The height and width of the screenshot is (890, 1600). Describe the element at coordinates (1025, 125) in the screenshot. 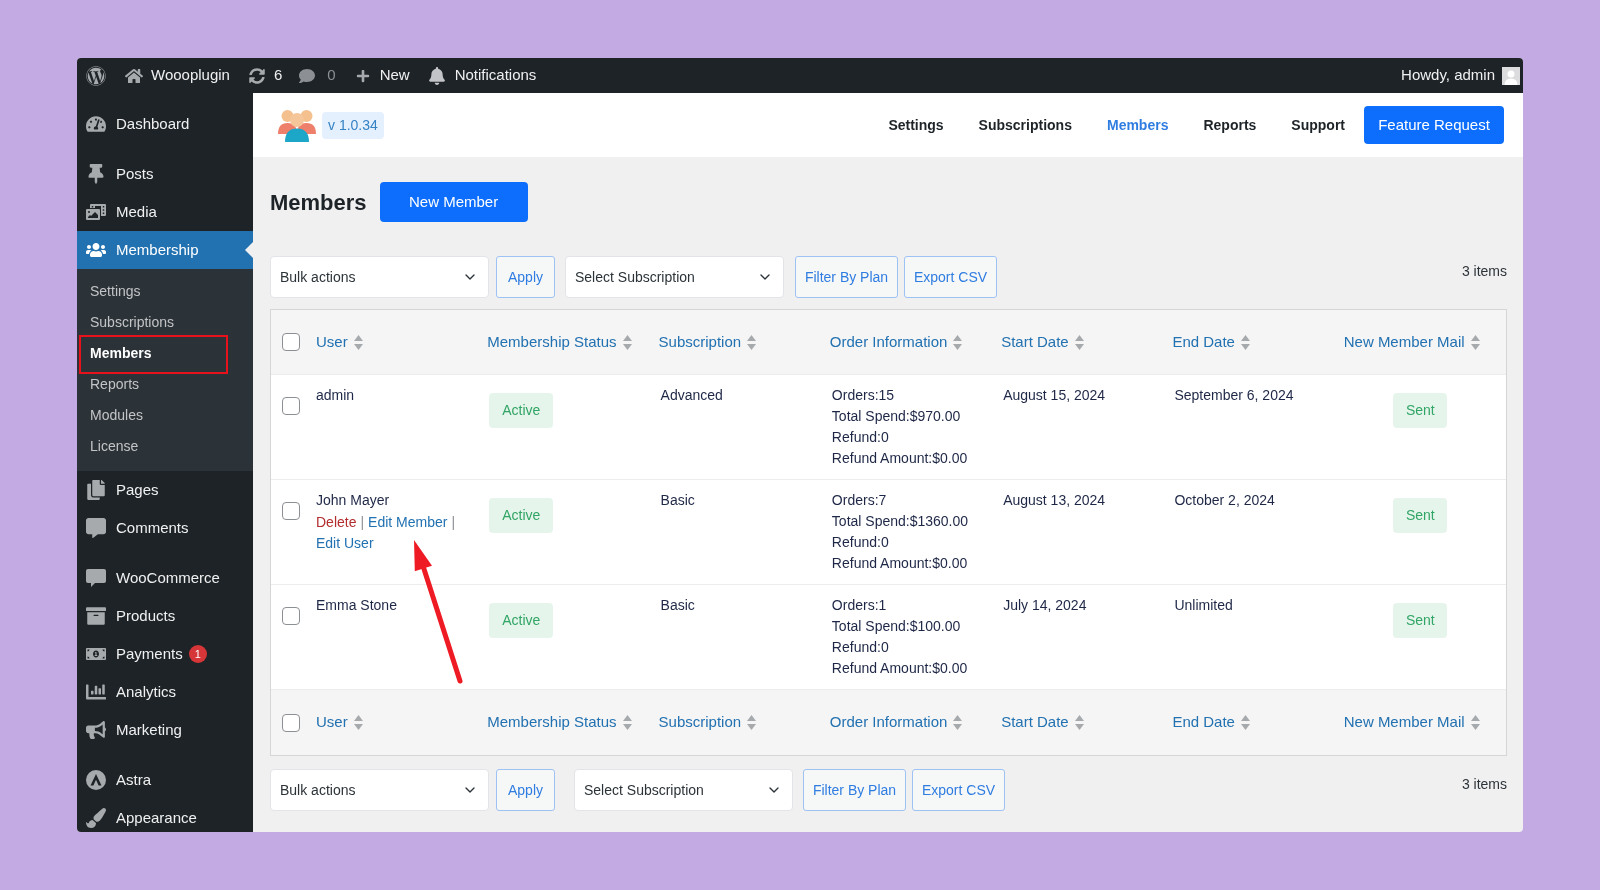

I see `nav-link: Subscriptions` at that location.